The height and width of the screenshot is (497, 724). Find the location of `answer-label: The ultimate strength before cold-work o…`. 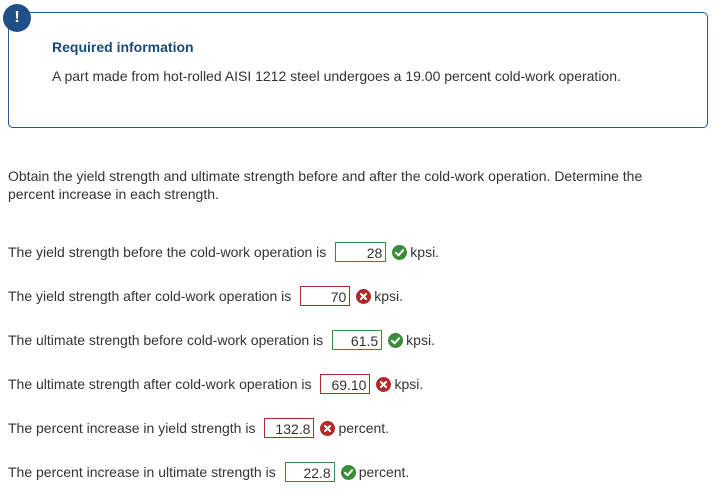

answer-label: The ultimate strength before cold-work o… is located at coordinates (166, 340).